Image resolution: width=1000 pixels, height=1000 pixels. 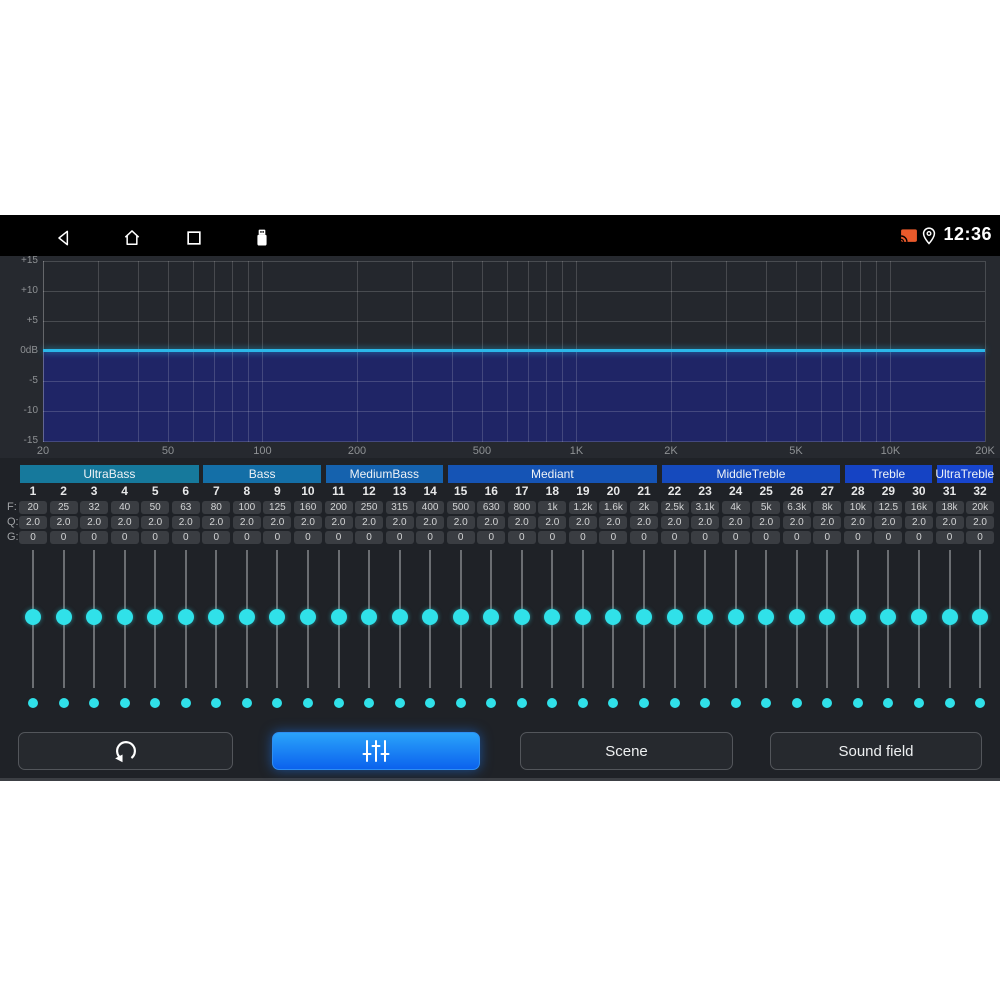 I want to click on freq-value: 12.5, so click(x=888, y=507).